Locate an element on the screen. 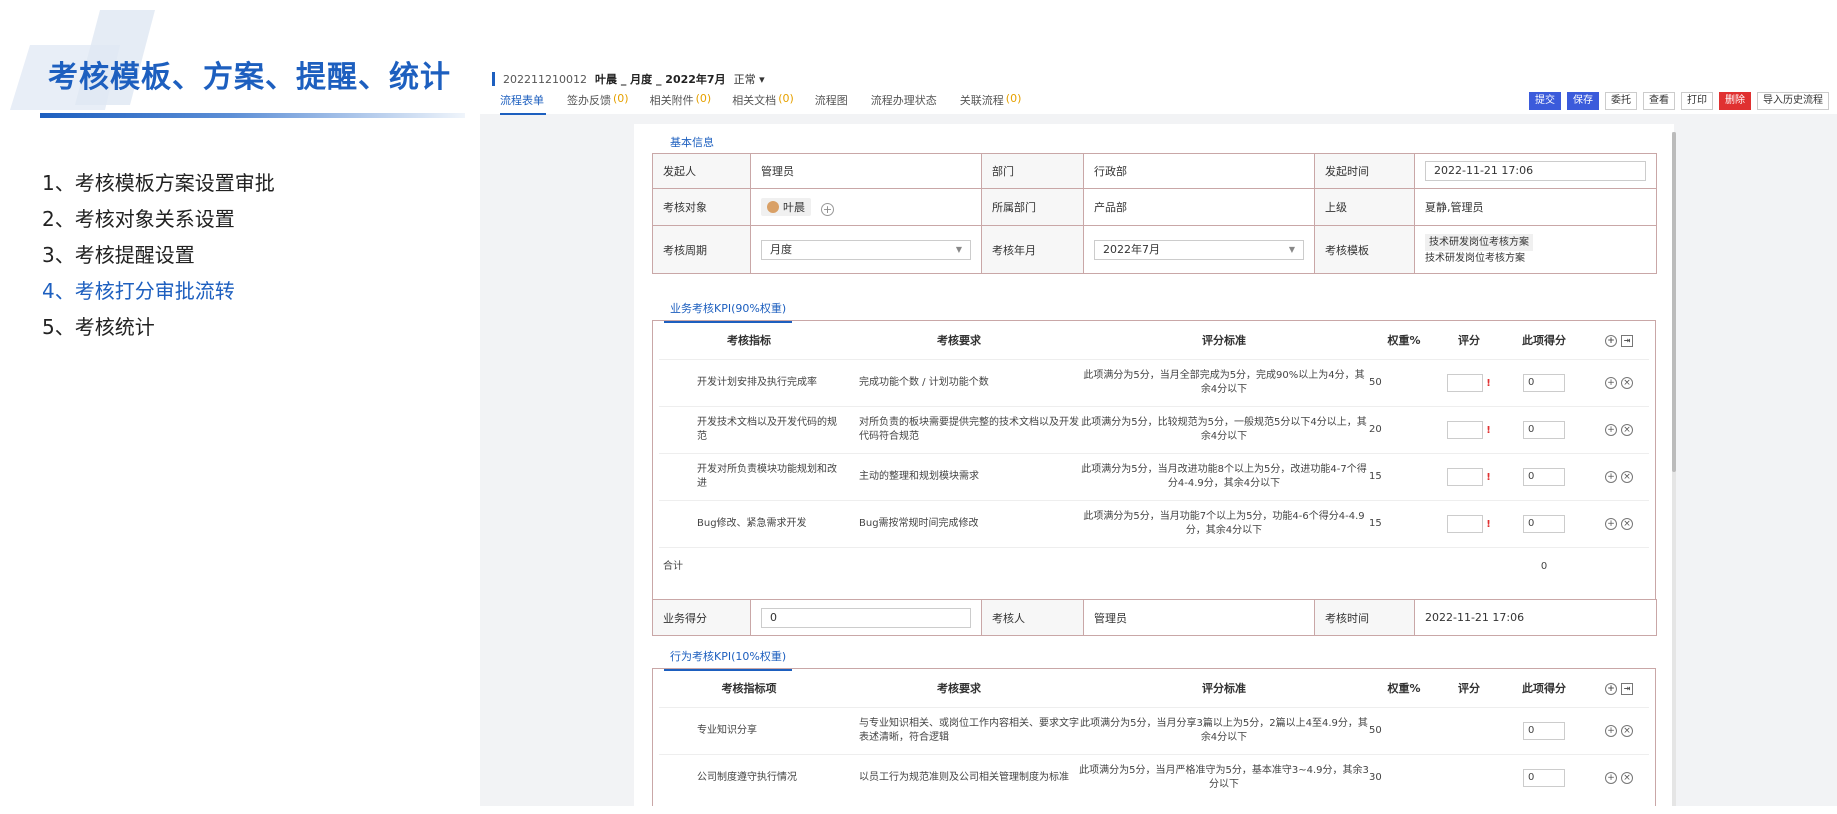 Image resolution: width=1837 pixels, height=814 pixels. target-chip: 叶晨 is located at coordinates (786, 206).